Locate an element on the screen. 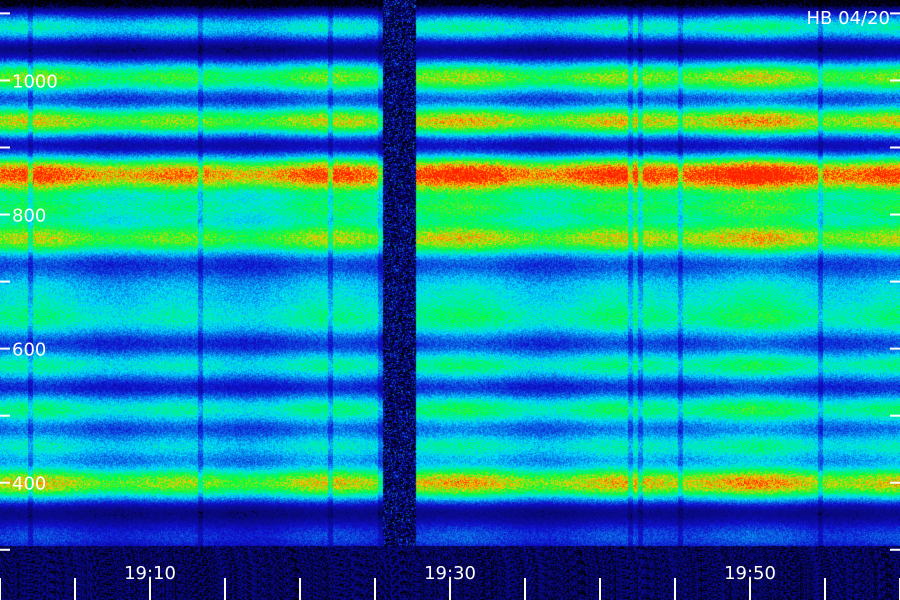 Image resolution: width=900 pixels, height=600 pixels. y-tick-label: 600 is located at coordinates (29, 350).